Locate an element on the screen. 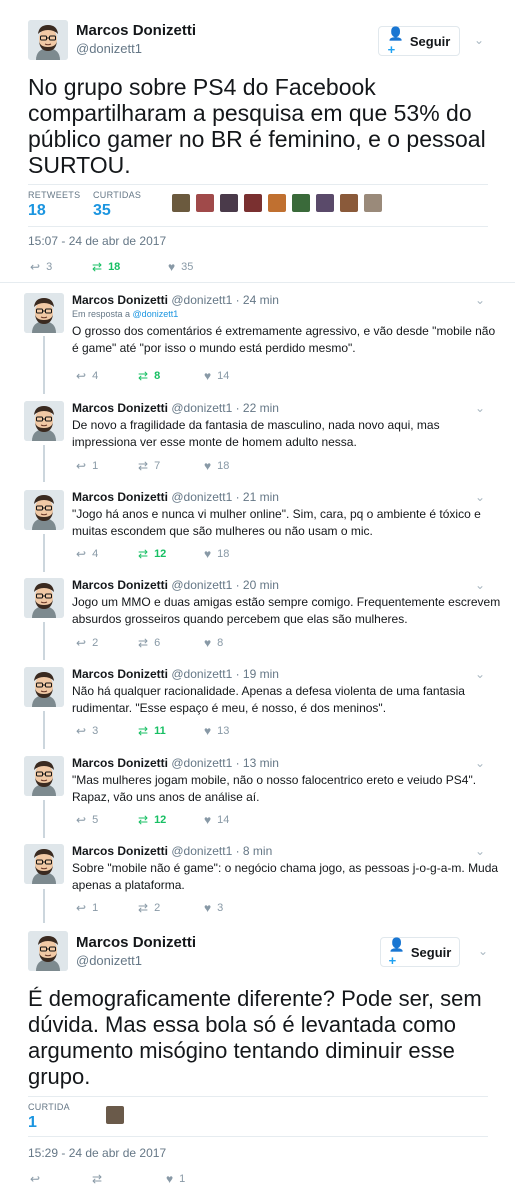  retweet-action: ⇄ 11 is located at coordinates (171, 731).